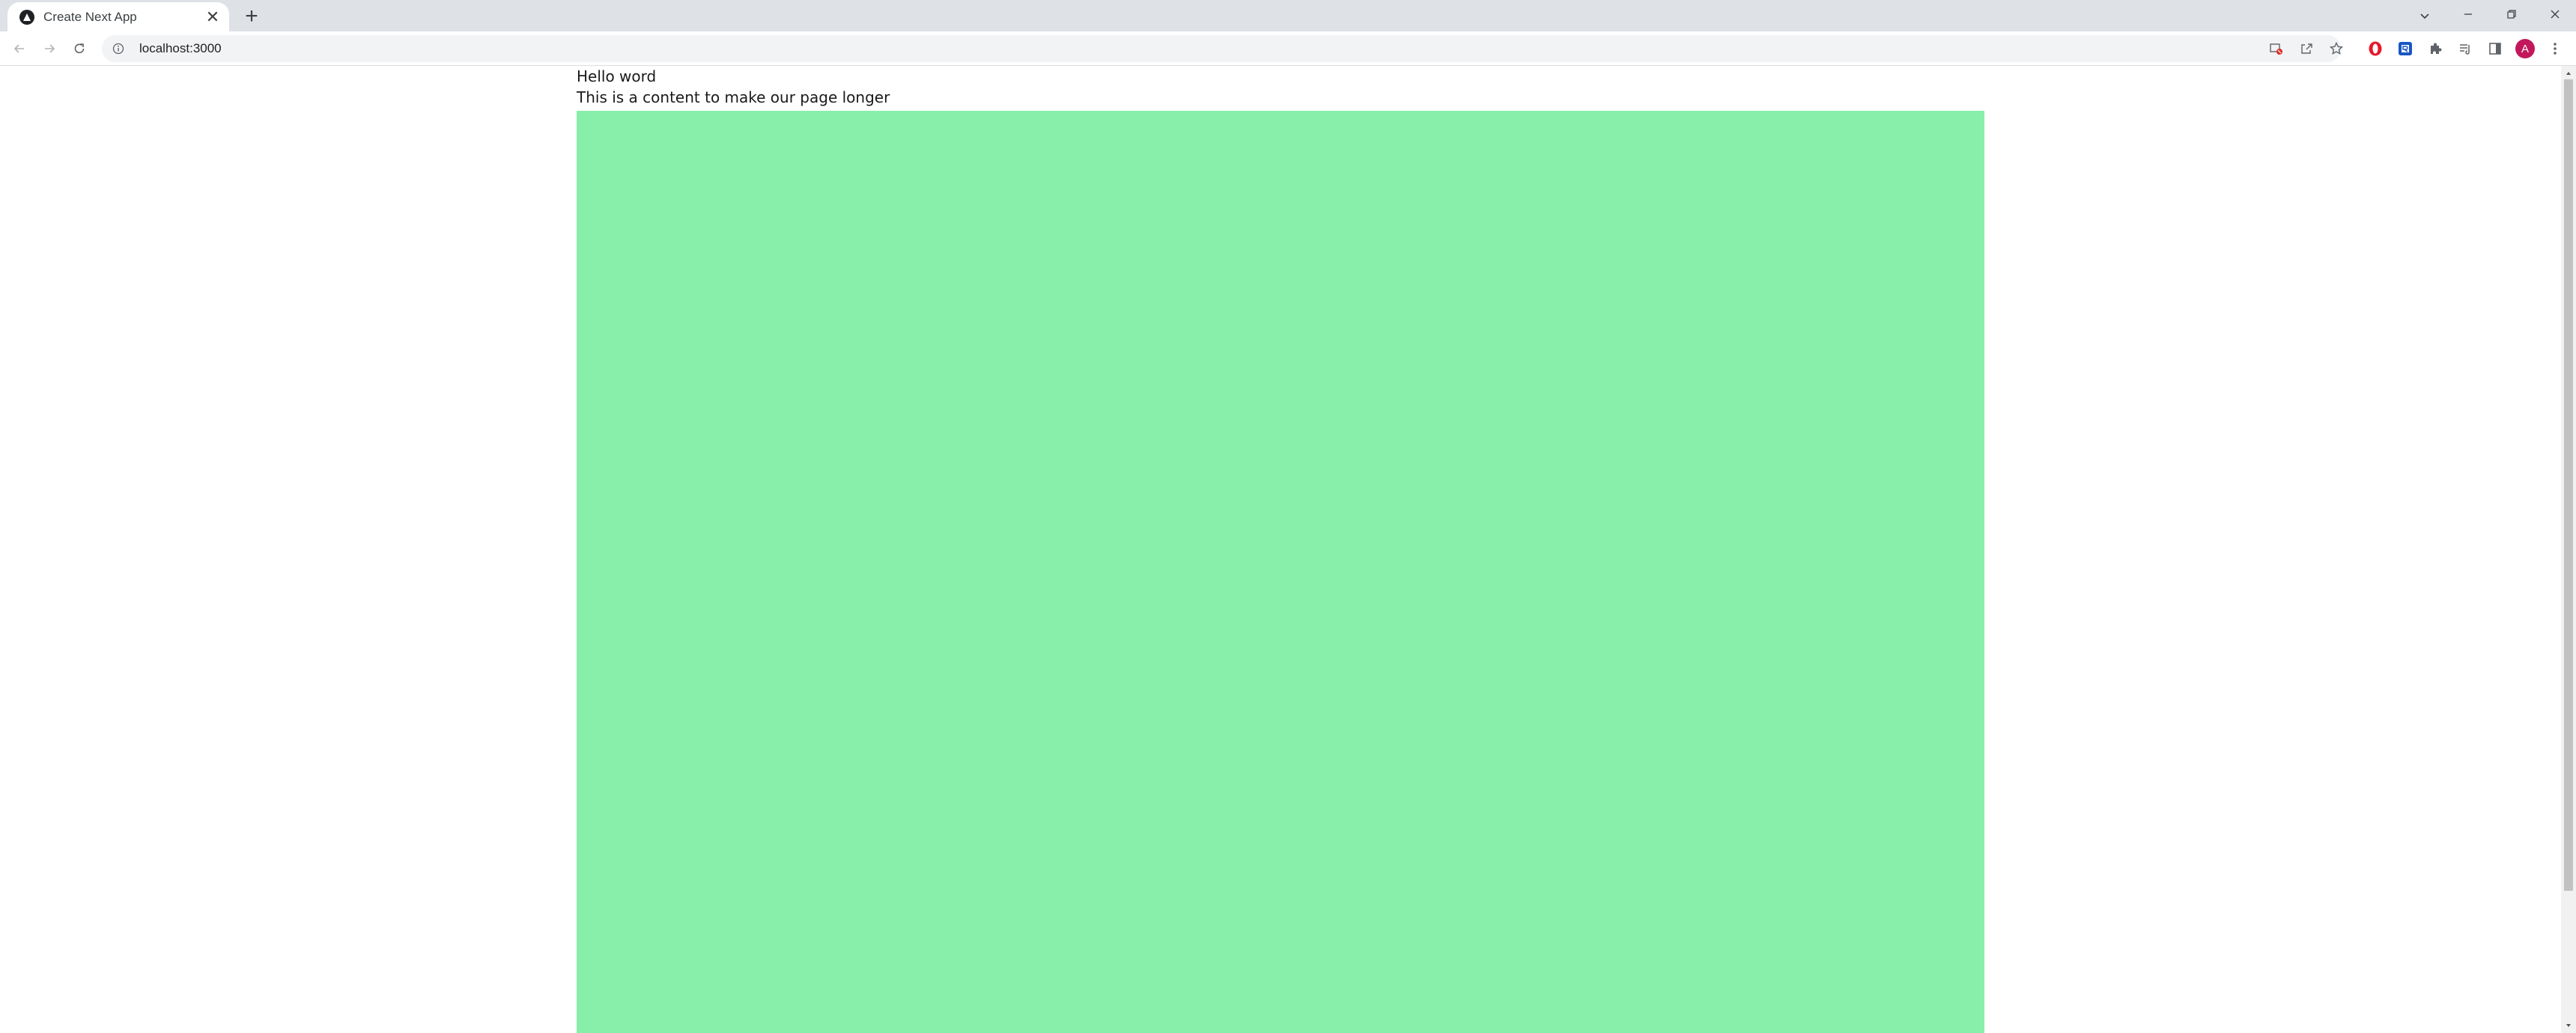  I want to click on vertical-scrollbar, so click(2568, 549).